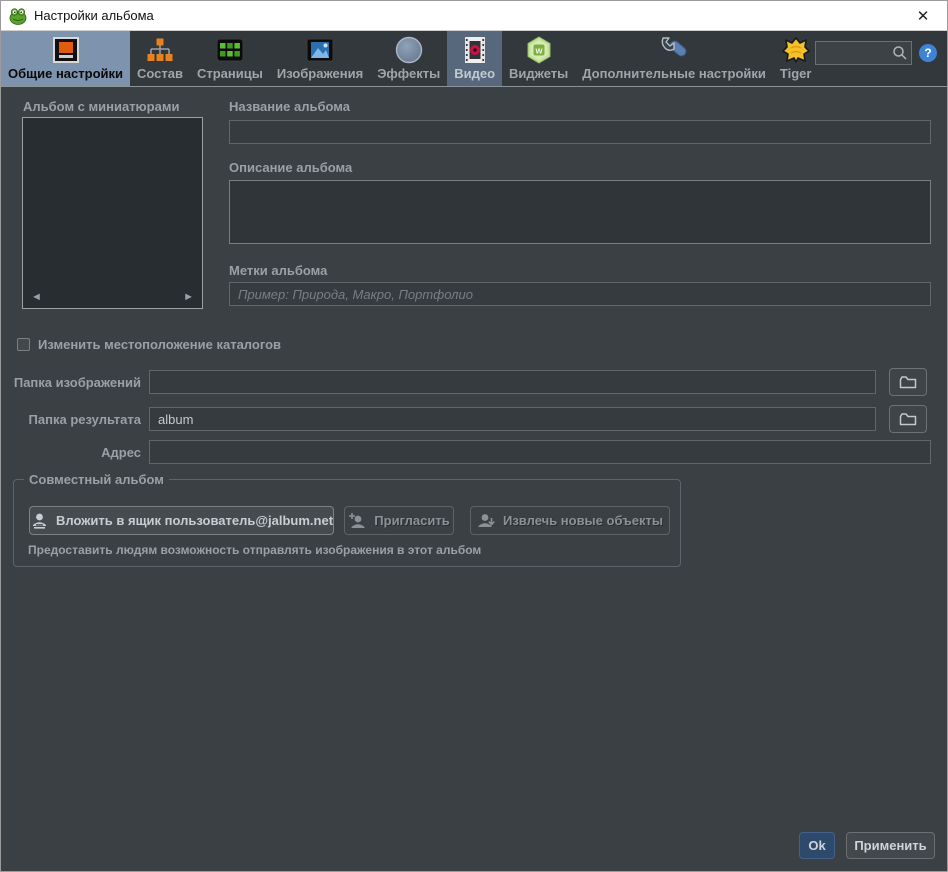 Image resolution: width=948 pixels, height=872 pixels. Describe the element at coordinates (278, 270) in the screenshot. I see `album-tags-label: Метки альбома` at that location.